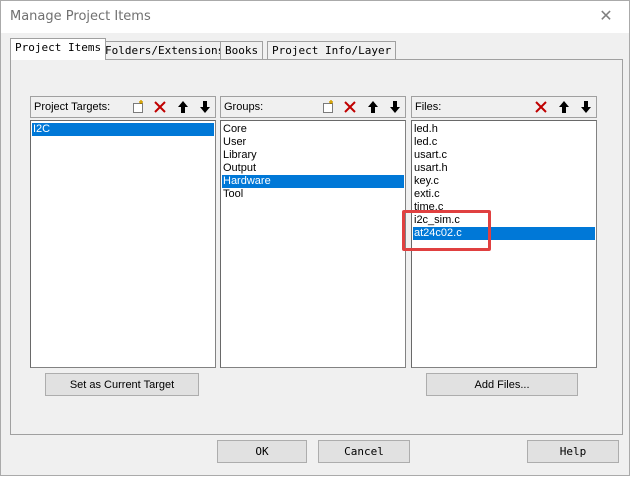  What do you see at coordinates (504, 107) in the screenshot?
I see `files-header: Files:` at bounding box center [504, 107].